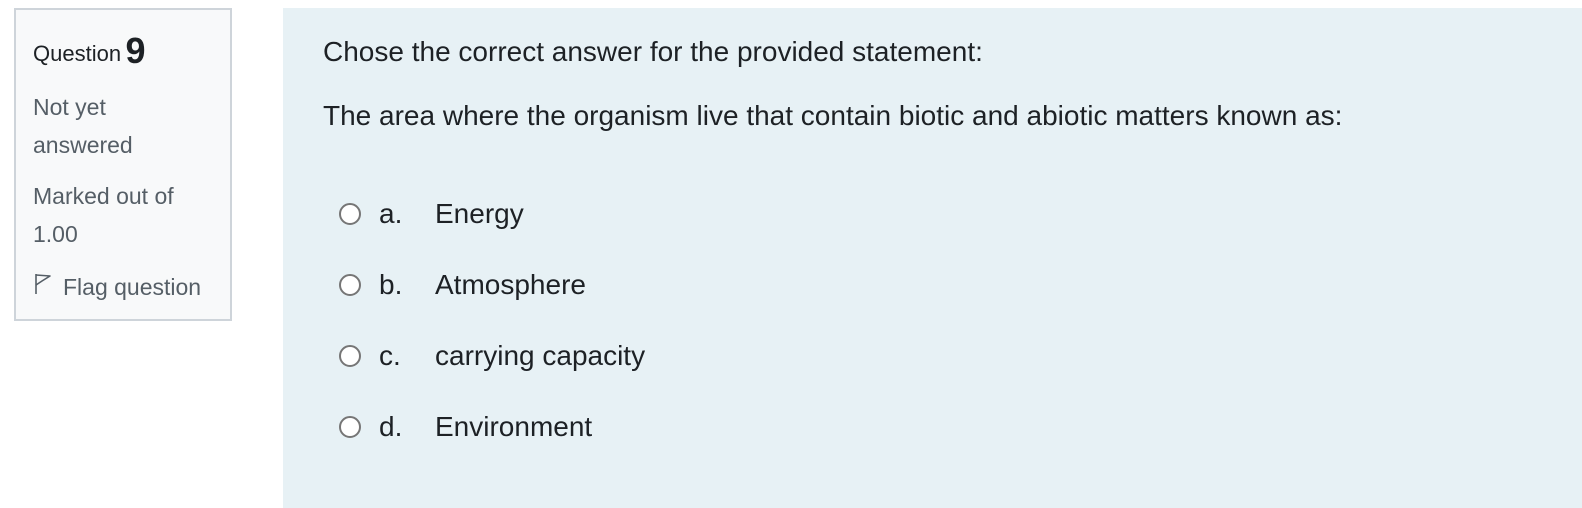 This screenshot has width=1582, height=508. I want to click on flag-question-button: Flag question, so click(117, 287).